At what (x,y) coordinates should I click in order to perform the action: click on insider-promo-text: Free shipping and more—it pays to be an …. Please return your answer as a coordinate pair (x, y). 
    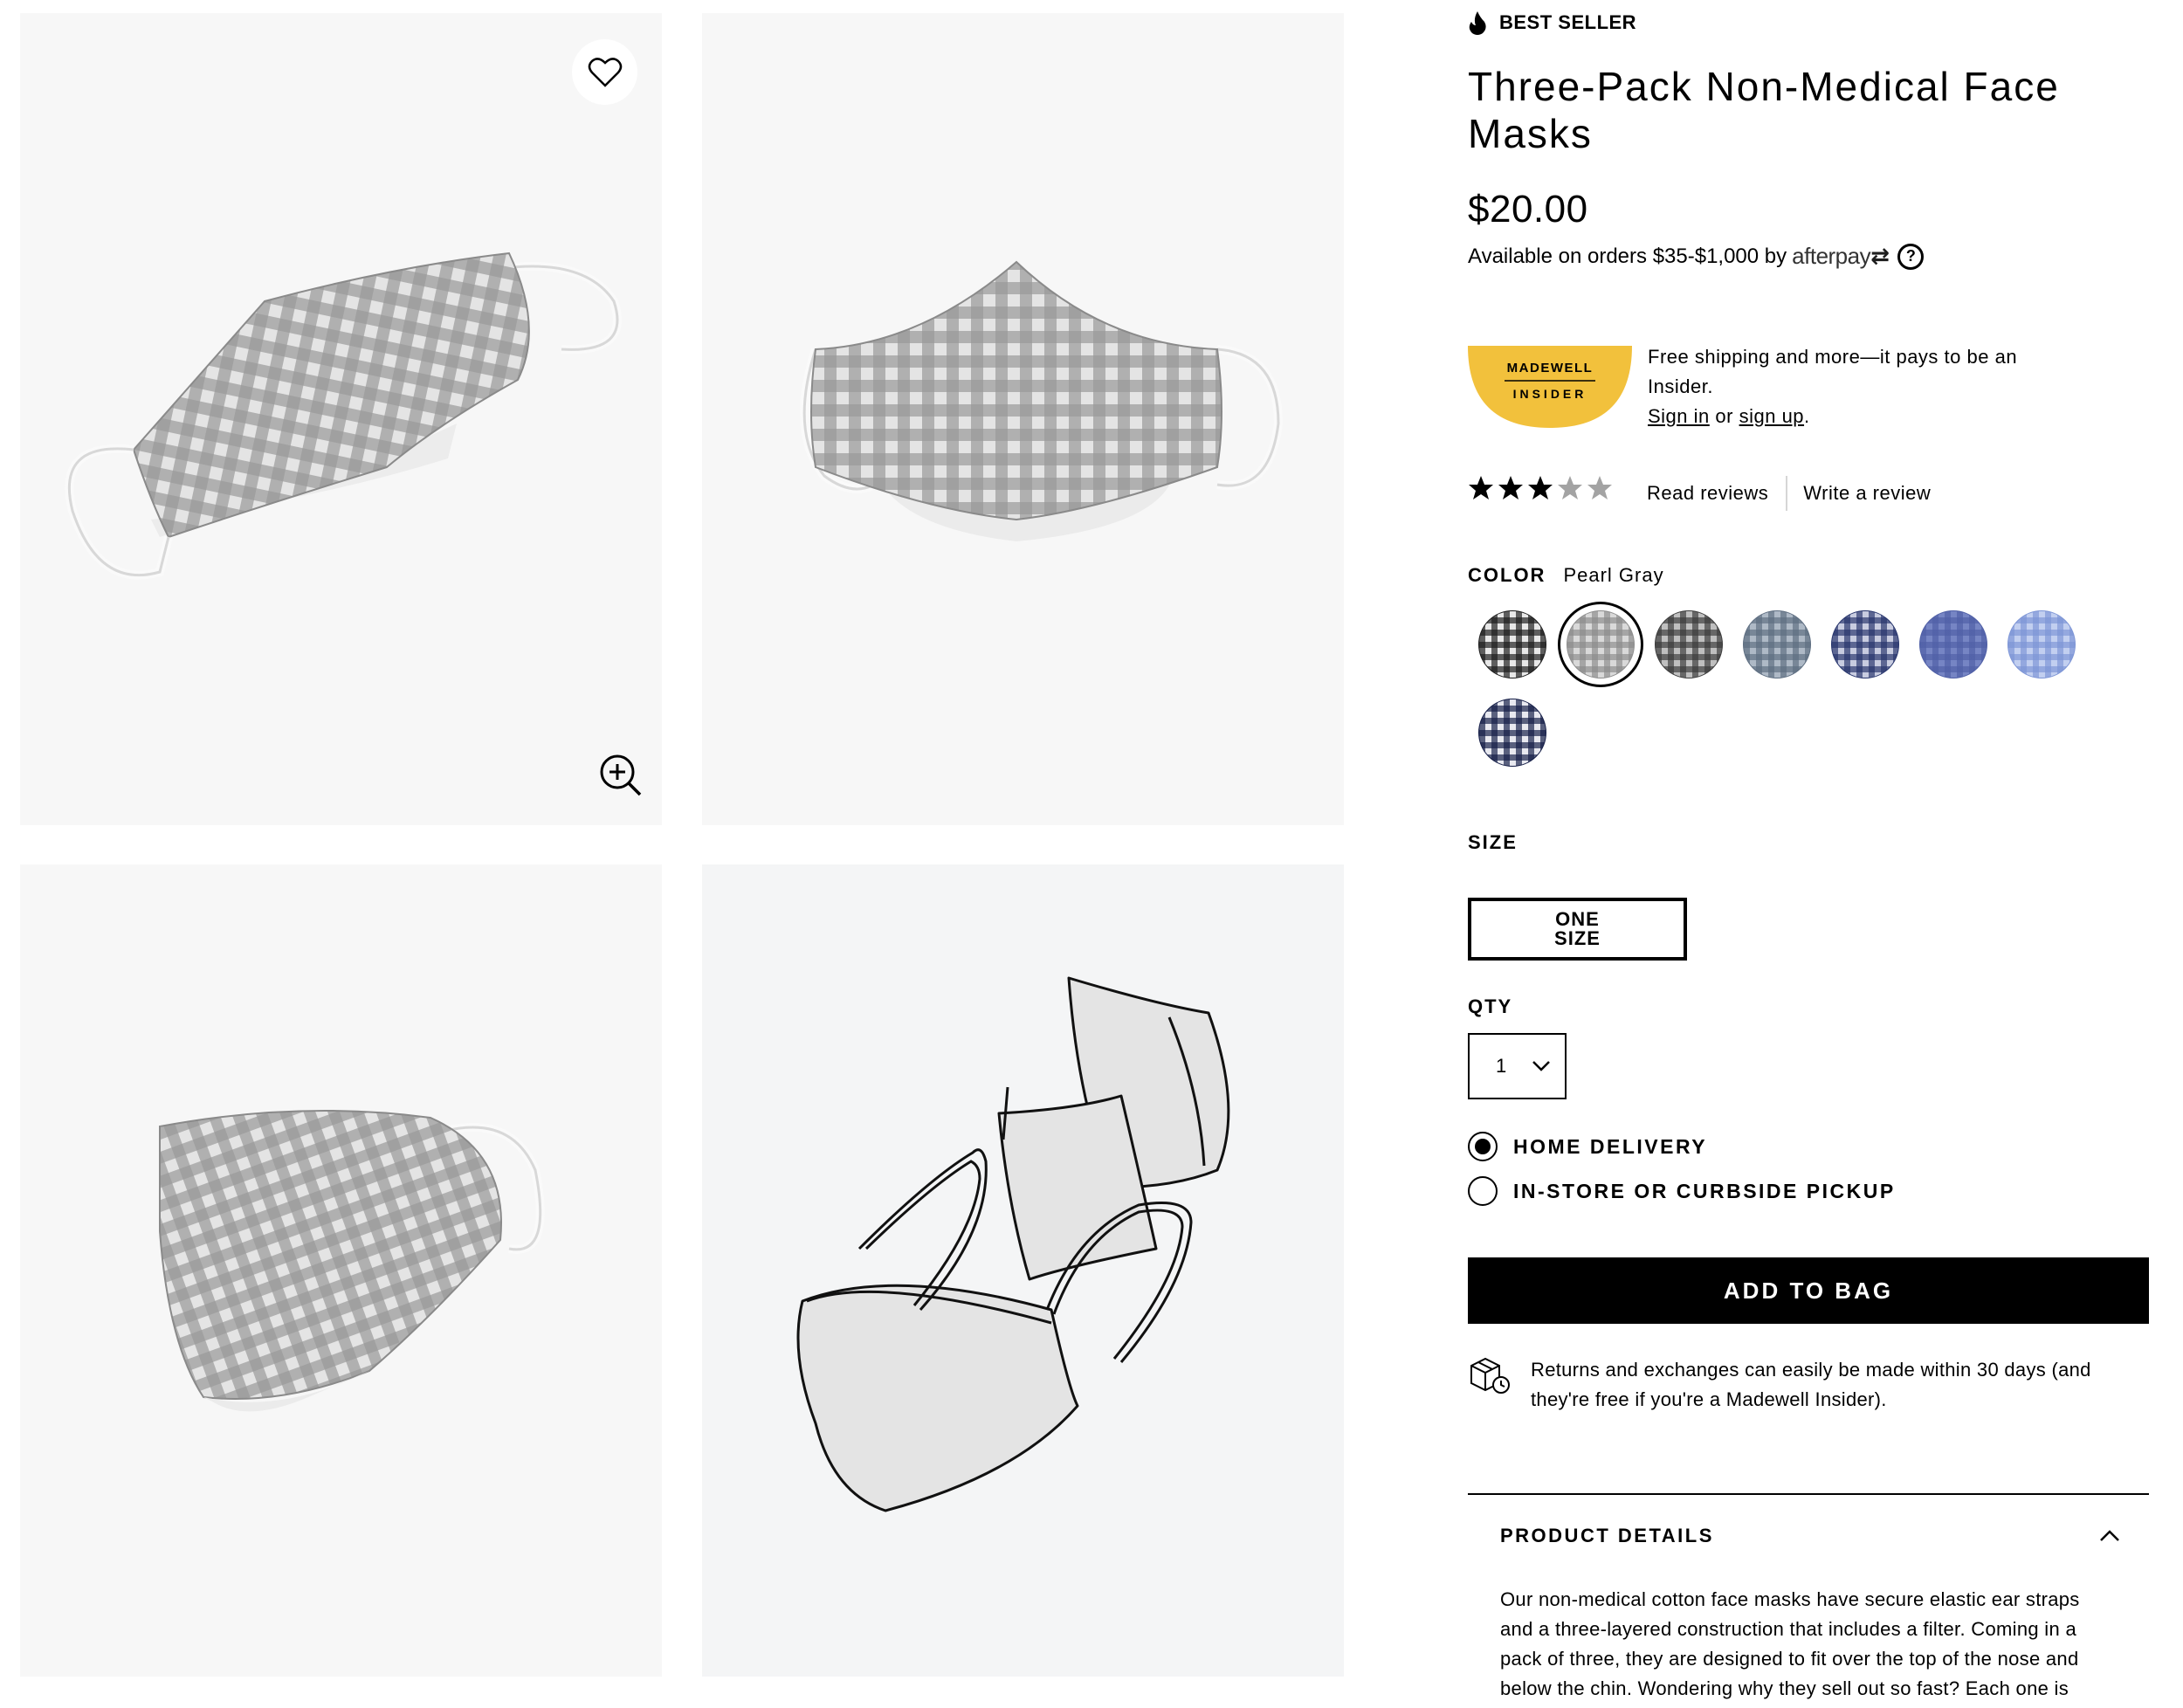
    Looking at the image, I should click on (1833, 371).